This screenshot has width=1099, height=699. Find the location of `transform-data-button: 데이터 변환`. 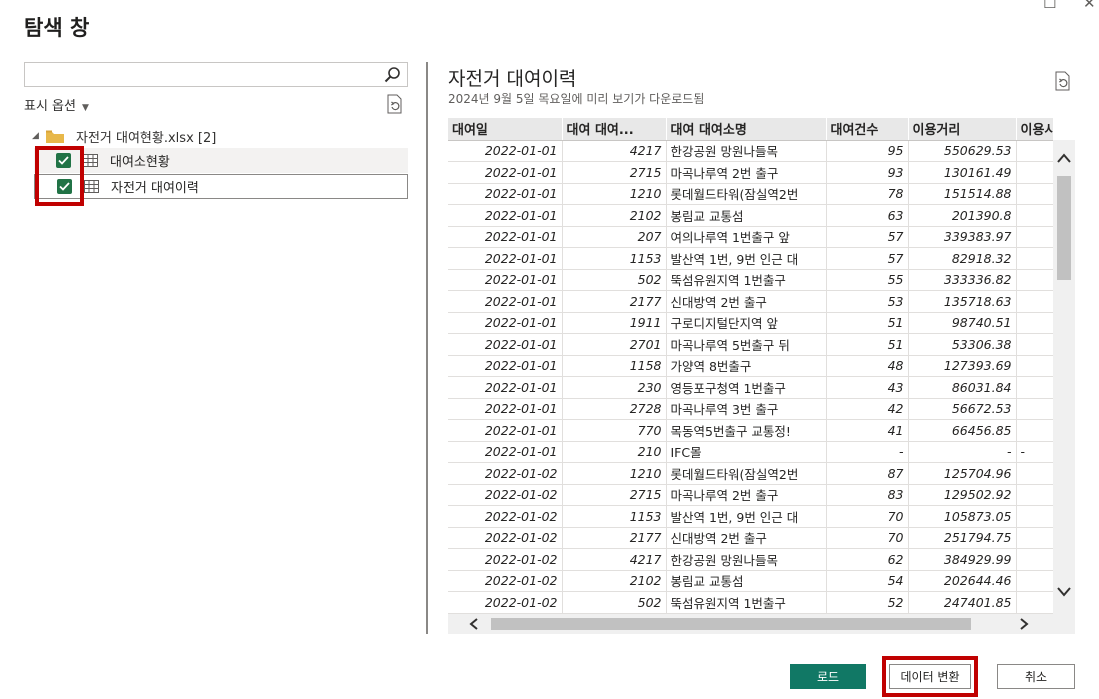

transform-data-button: 데이터 변환 is located at coordinates (930, 676).